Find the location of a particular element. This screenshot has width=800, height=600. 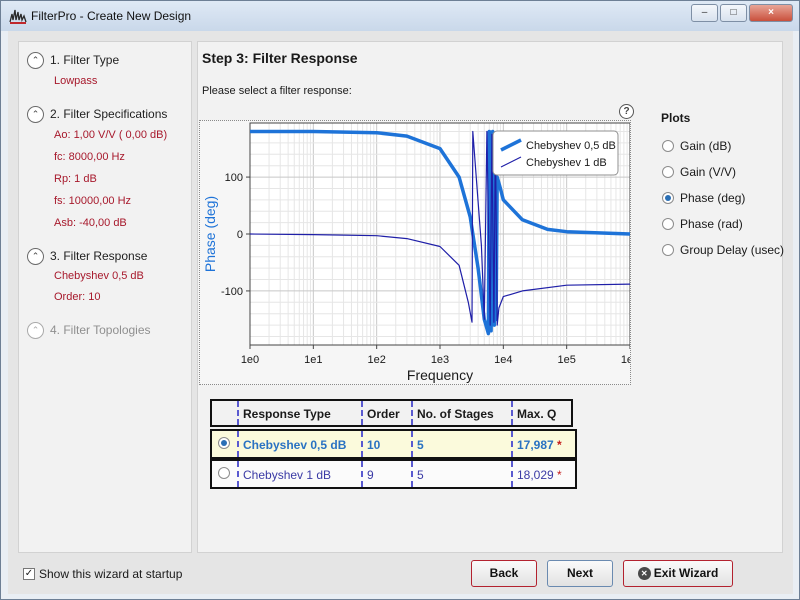

y-axis-label: Phase (deg) is located at coordinates (210, 234).